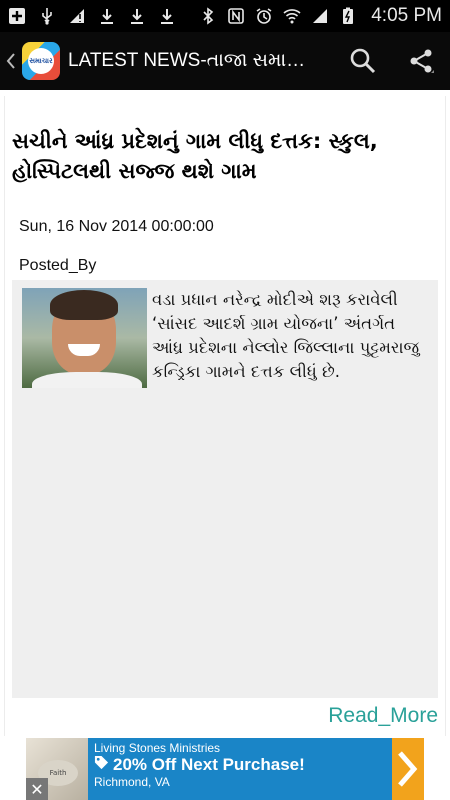  I want to click on share-icon, so click(422, 61).